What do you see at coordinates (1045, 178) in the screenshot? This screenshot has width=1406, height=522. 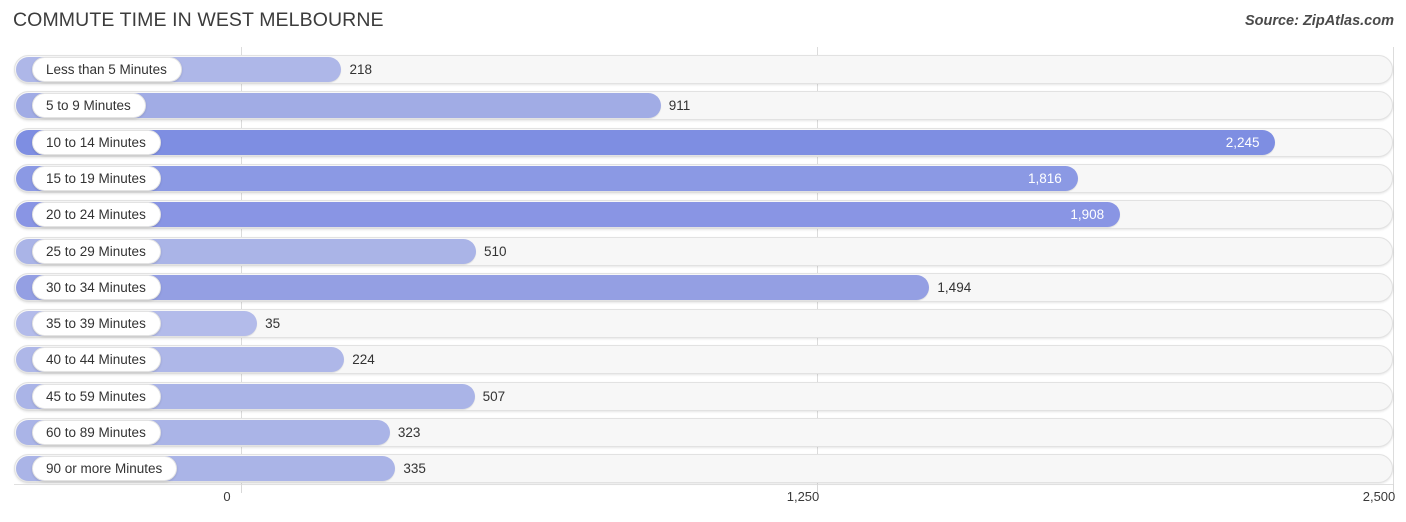 I see `bar-value-label: 1,816` at bounding box center [1045, 178].